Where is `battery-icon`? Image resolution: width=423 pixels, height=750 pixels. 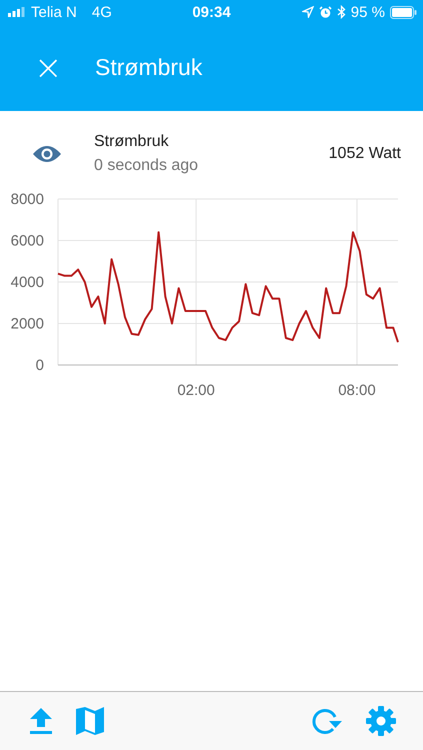 battery-icon is located at coordinates (403, 12).